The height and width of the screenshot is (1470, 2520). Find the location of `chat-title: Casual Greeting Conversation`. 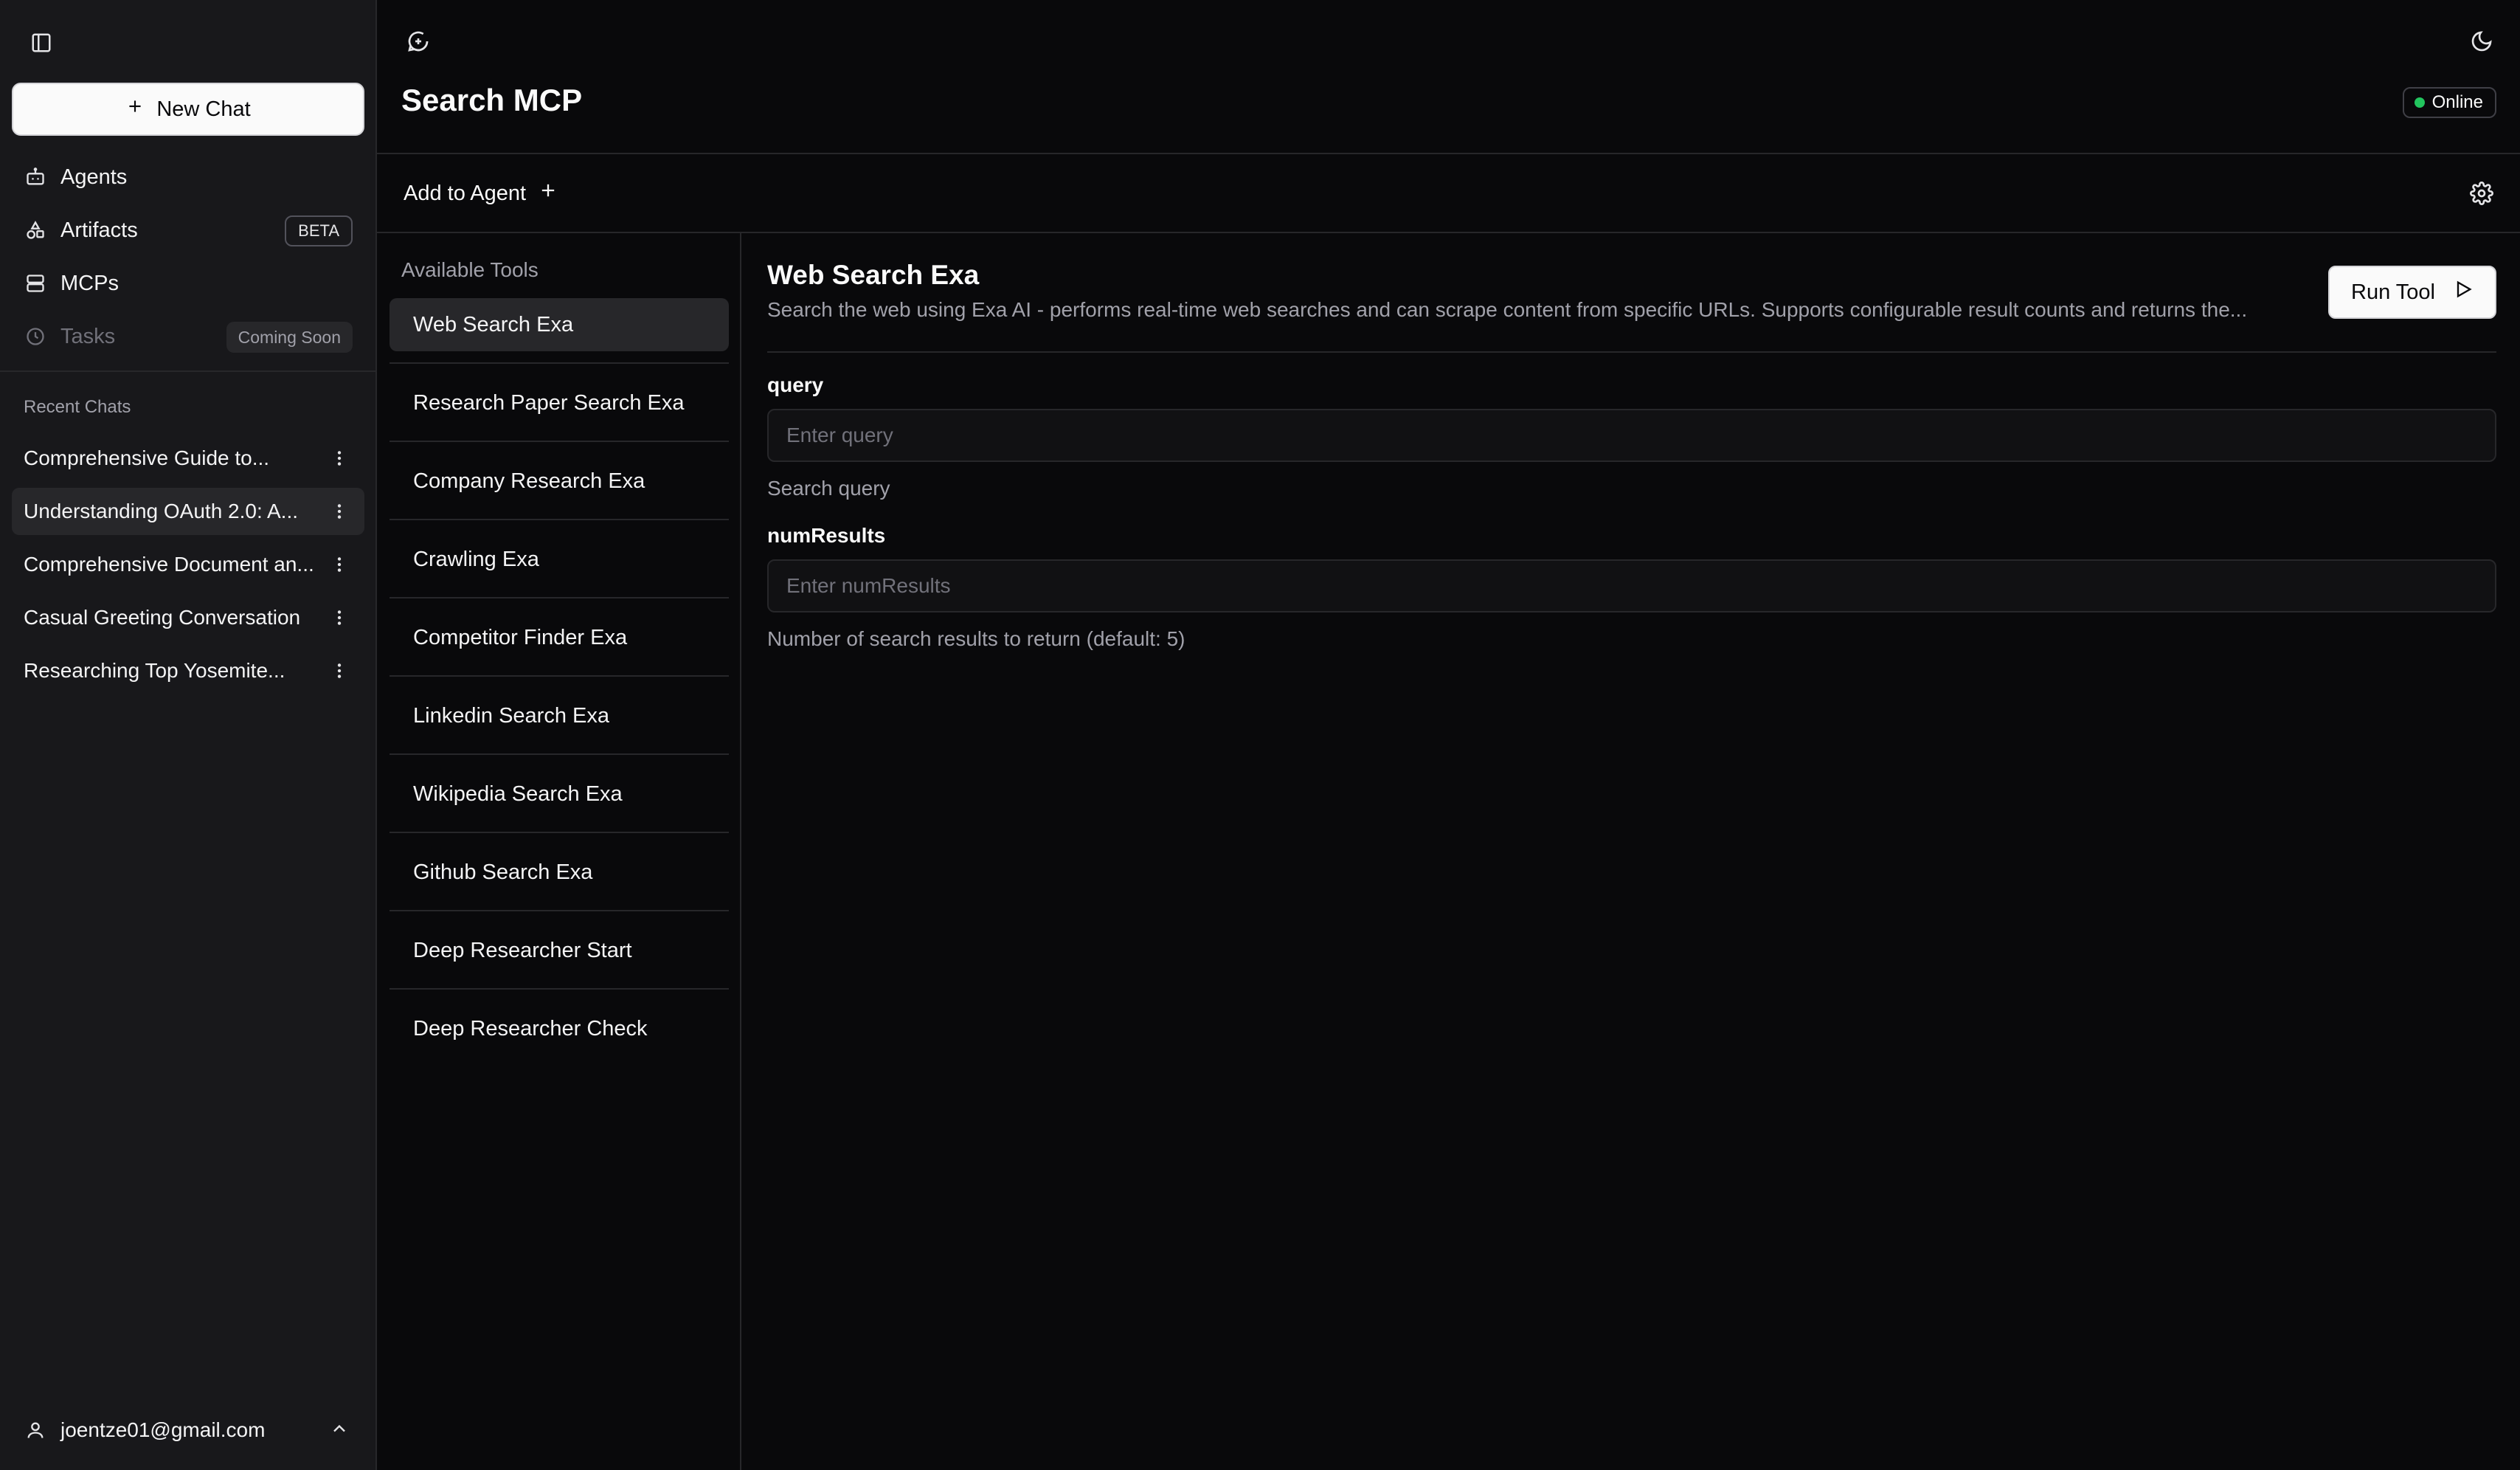

chat-title: Casual Greeting Conversation is located at coordinates (163, 617).